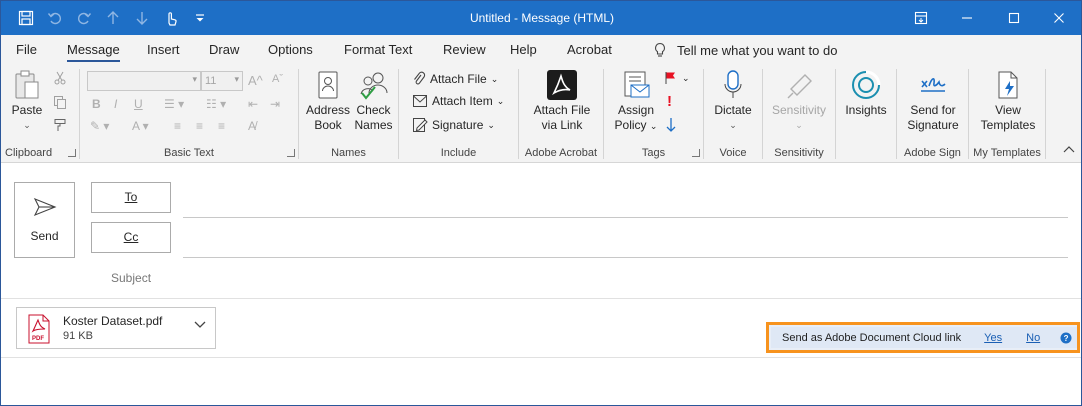 The height and width of the screenshot is (406, 1082). What do you see at coordinates (27, 110) in the screenshot?
I see `paste-label: Paste` at bounding box center [27, 110].